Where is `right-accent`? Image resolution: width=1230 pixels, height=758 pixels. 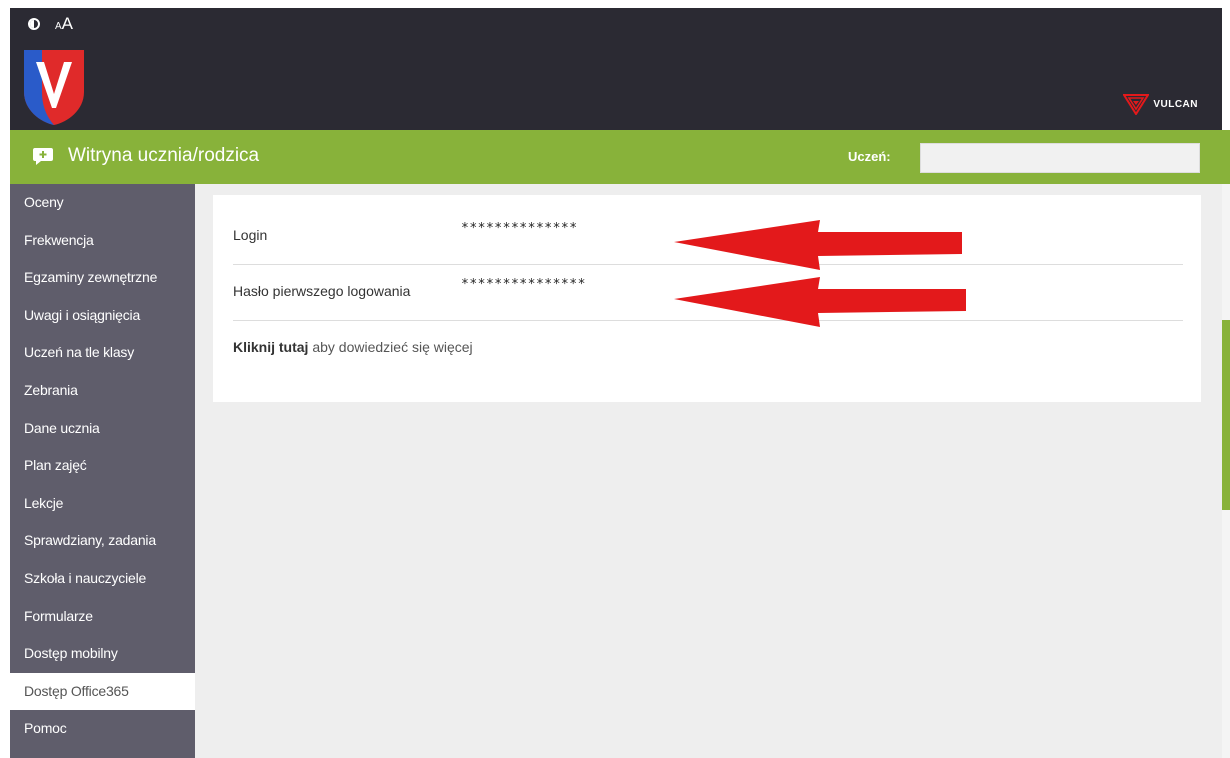
right-accent is located at coordinates (1226, 415).